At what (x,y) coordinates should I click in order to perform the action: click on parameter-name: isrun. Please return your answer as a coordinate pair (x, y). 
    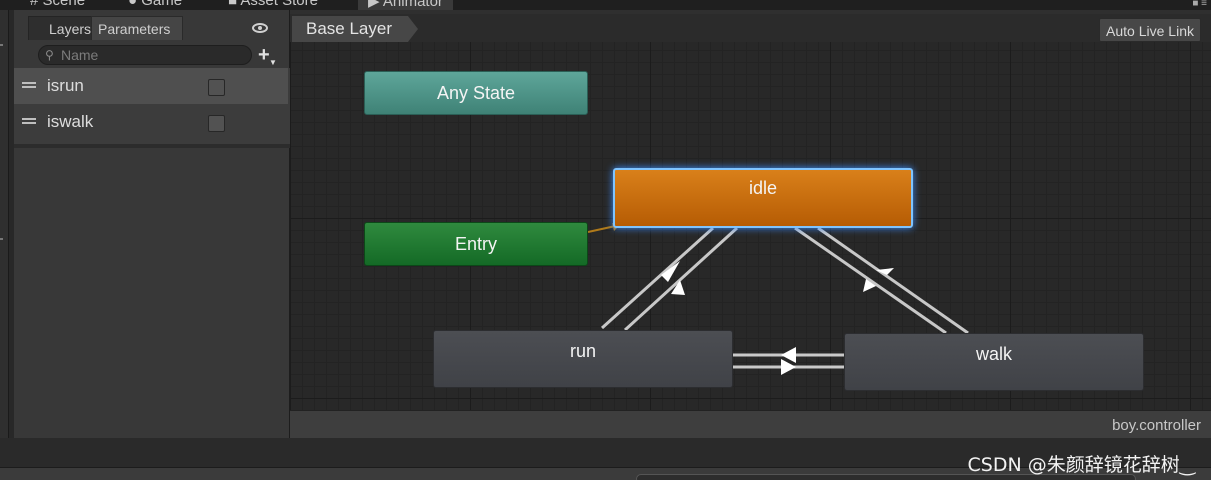
    Looking at the image, I should click on (65, 85).